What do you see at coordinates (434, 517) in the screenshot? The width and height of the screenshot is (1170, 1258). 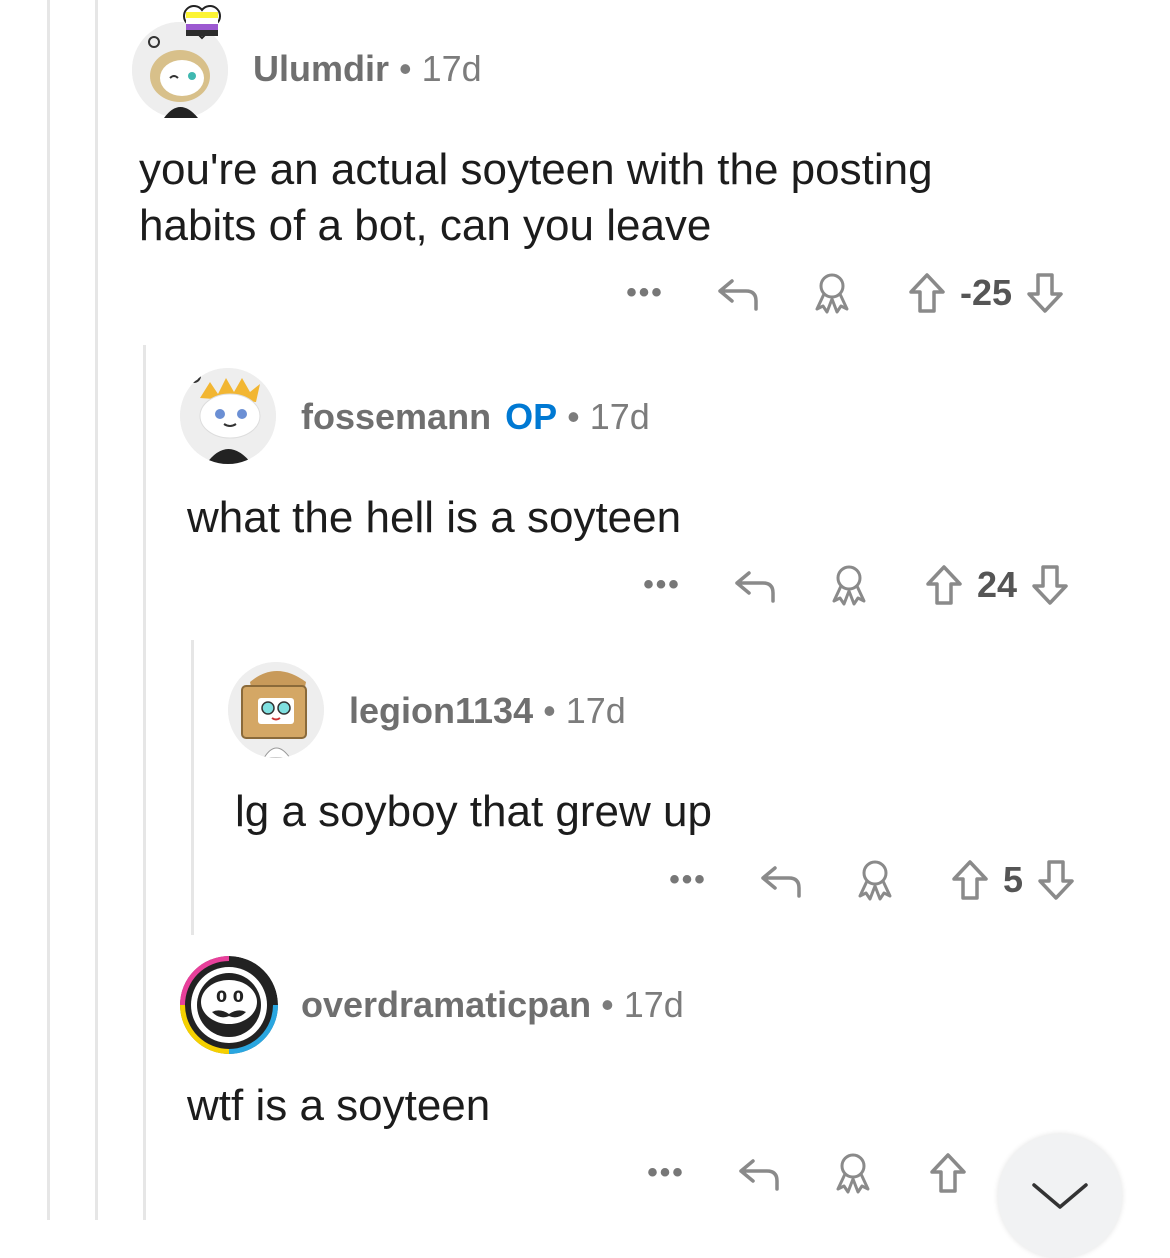 I see `comment-line: what the hell is a soyteen` at bounding box center [434, 517].